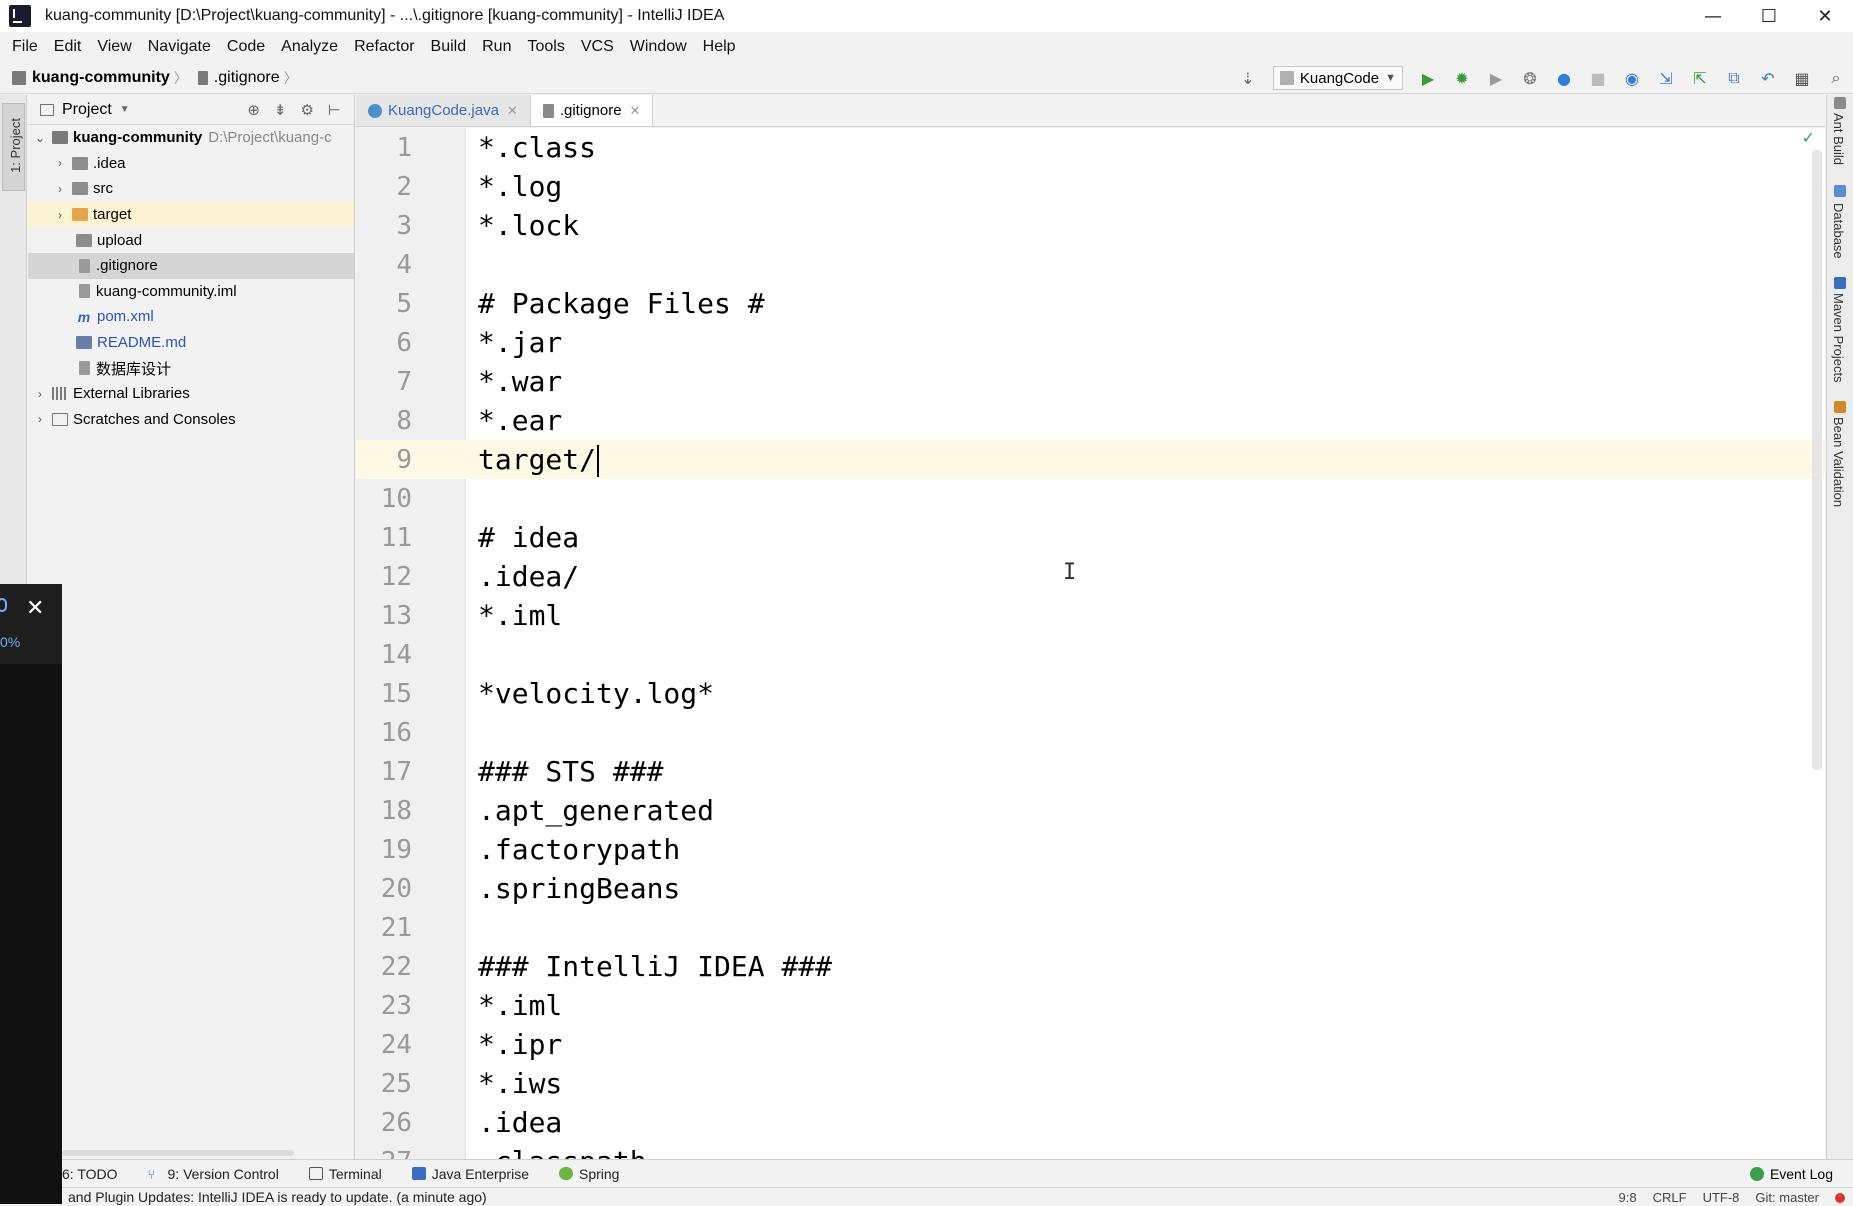  What do you see at coordinates (496, 47) in the screenshot?
I see `menu-run: Run` at bounding box center [496, 47].